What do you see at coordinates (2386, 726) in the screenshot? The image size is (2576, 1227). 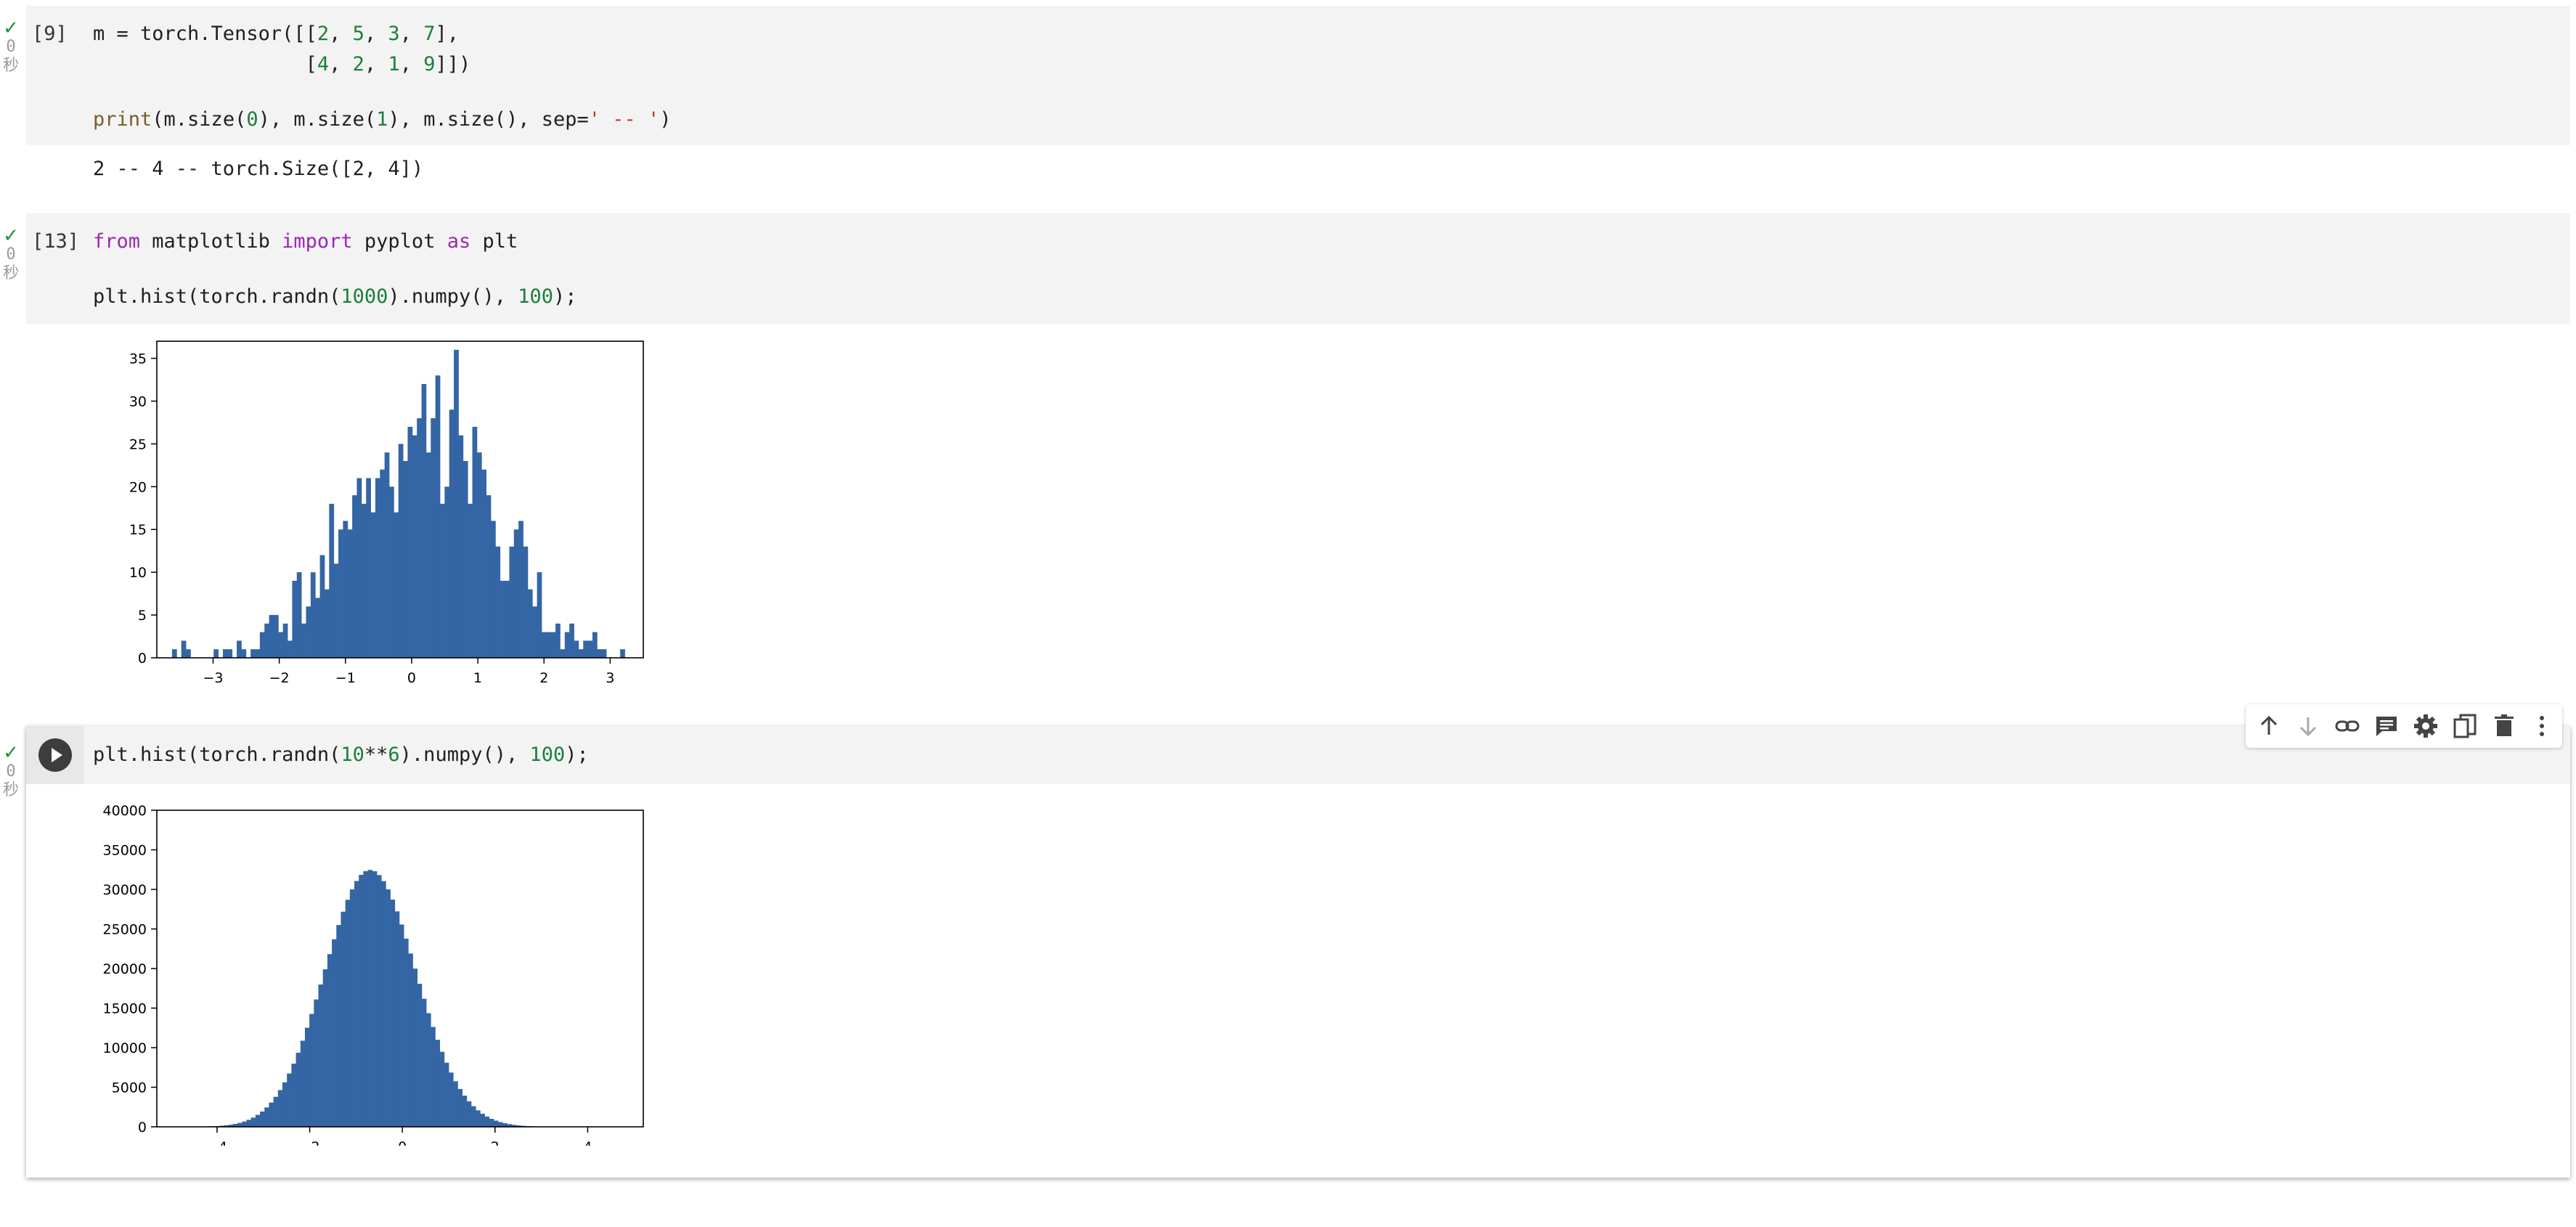 I see `comment-icon` at bounding box center [2386, 726].